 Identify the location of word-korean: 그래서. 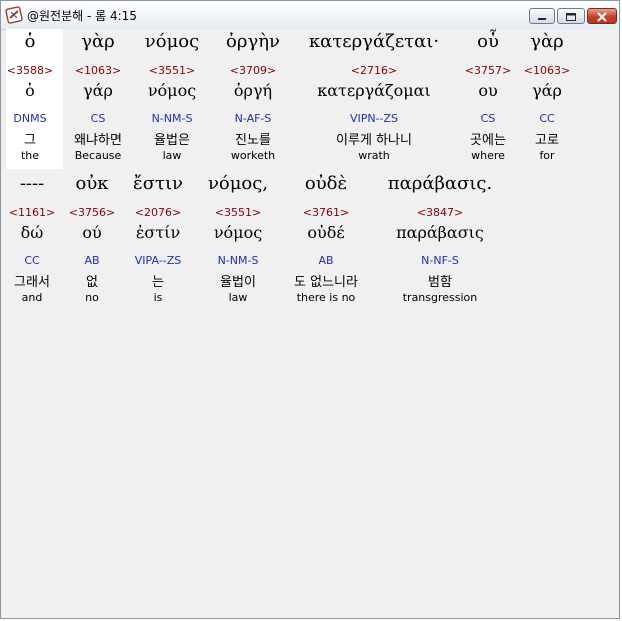
(32, 282).